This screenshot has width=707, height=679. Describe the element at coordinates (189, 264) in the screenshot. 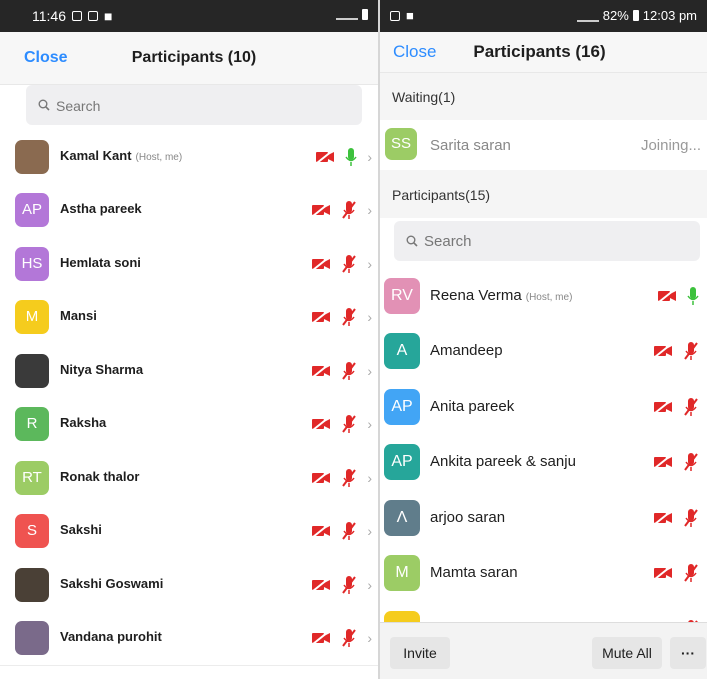

I see `participant-row: HS Hemlata soni ›` at that location.